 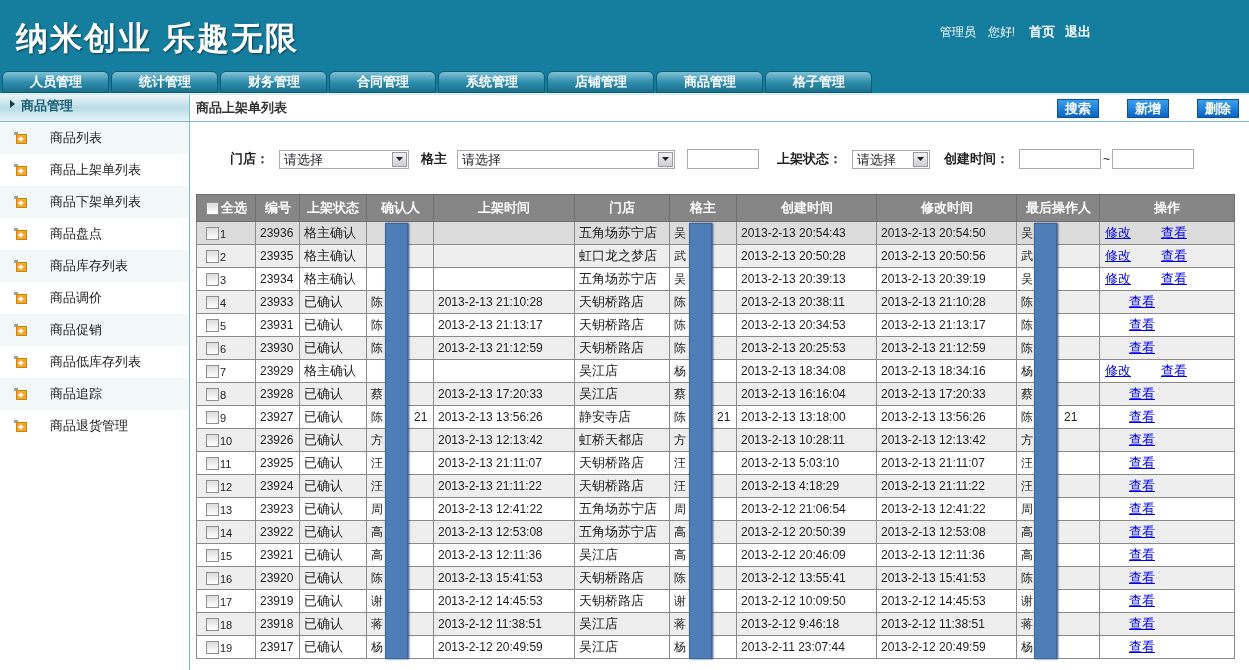 I want to click on sidebar-item: 商品库存列表, so click(x=94, y=266).